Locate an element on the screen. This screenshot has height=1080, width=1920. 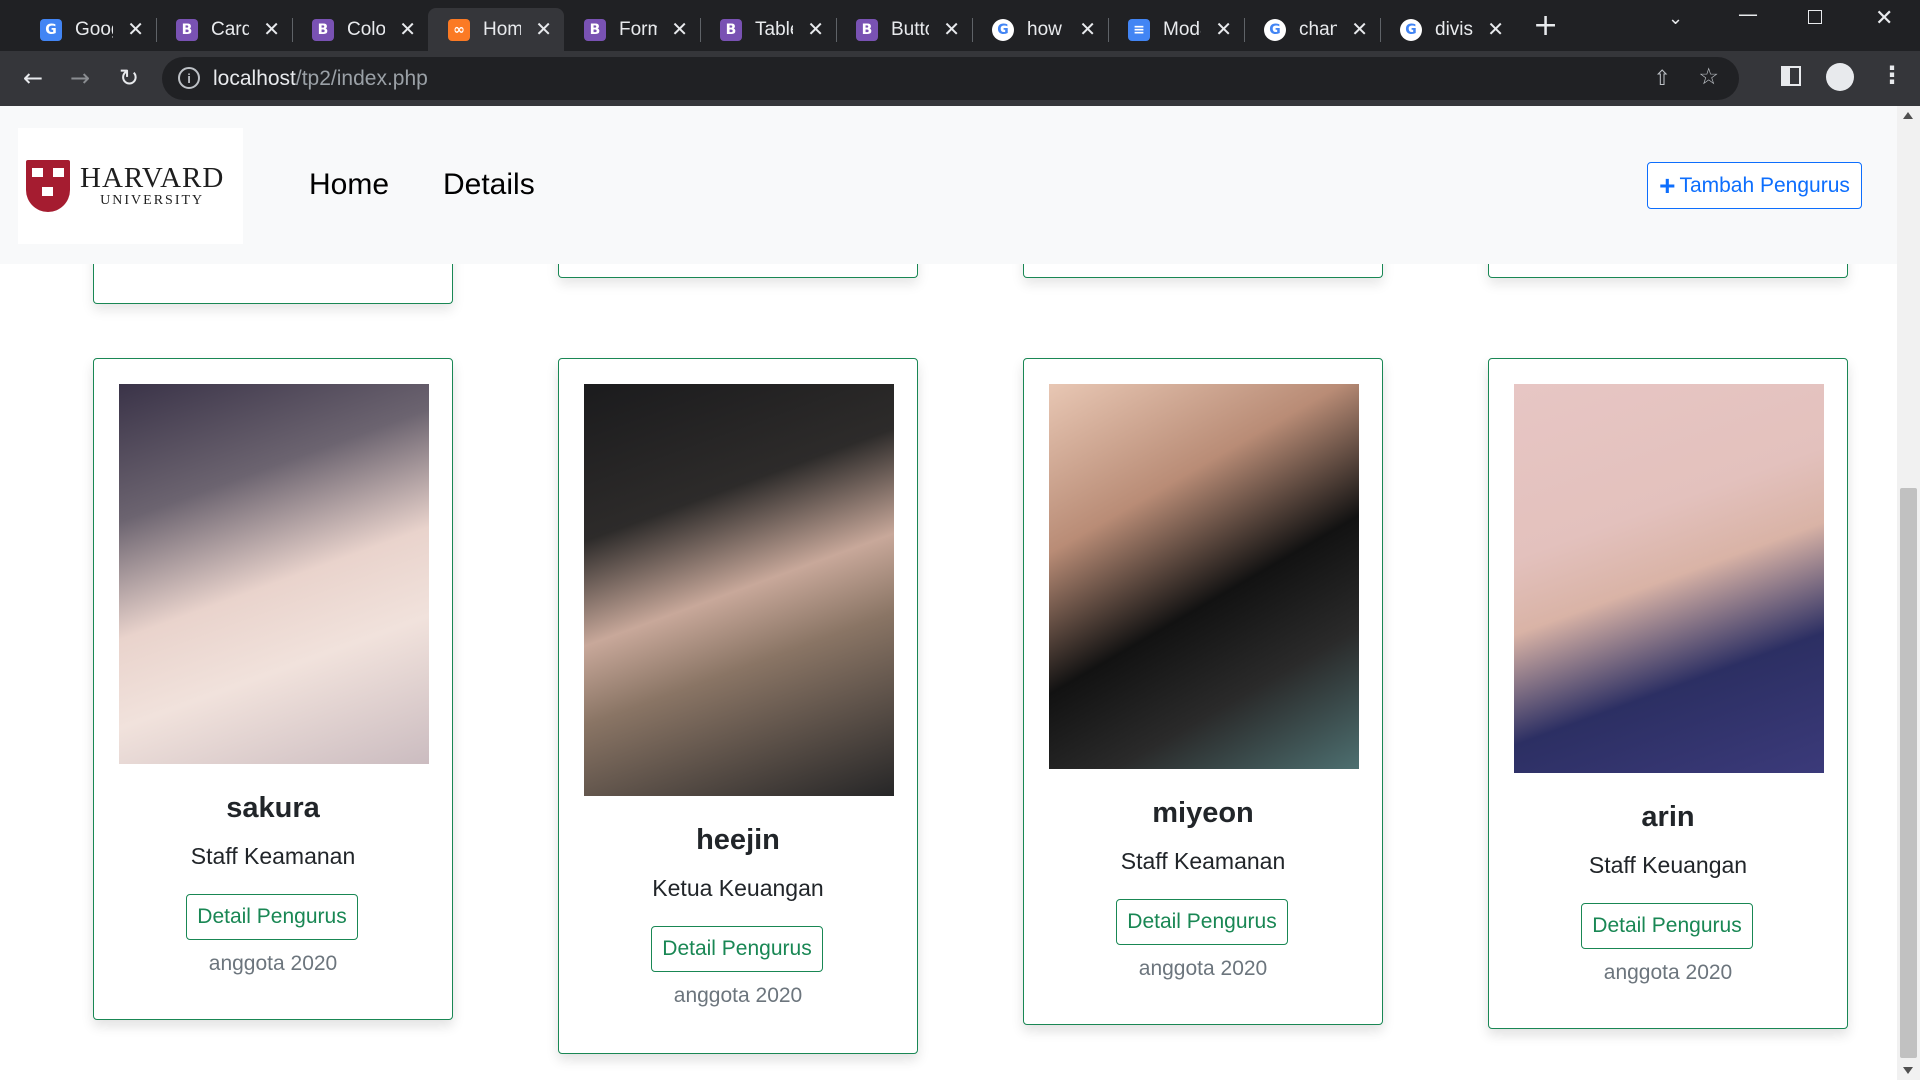
nav-link-details: Details is located at coordinates (489, 185).